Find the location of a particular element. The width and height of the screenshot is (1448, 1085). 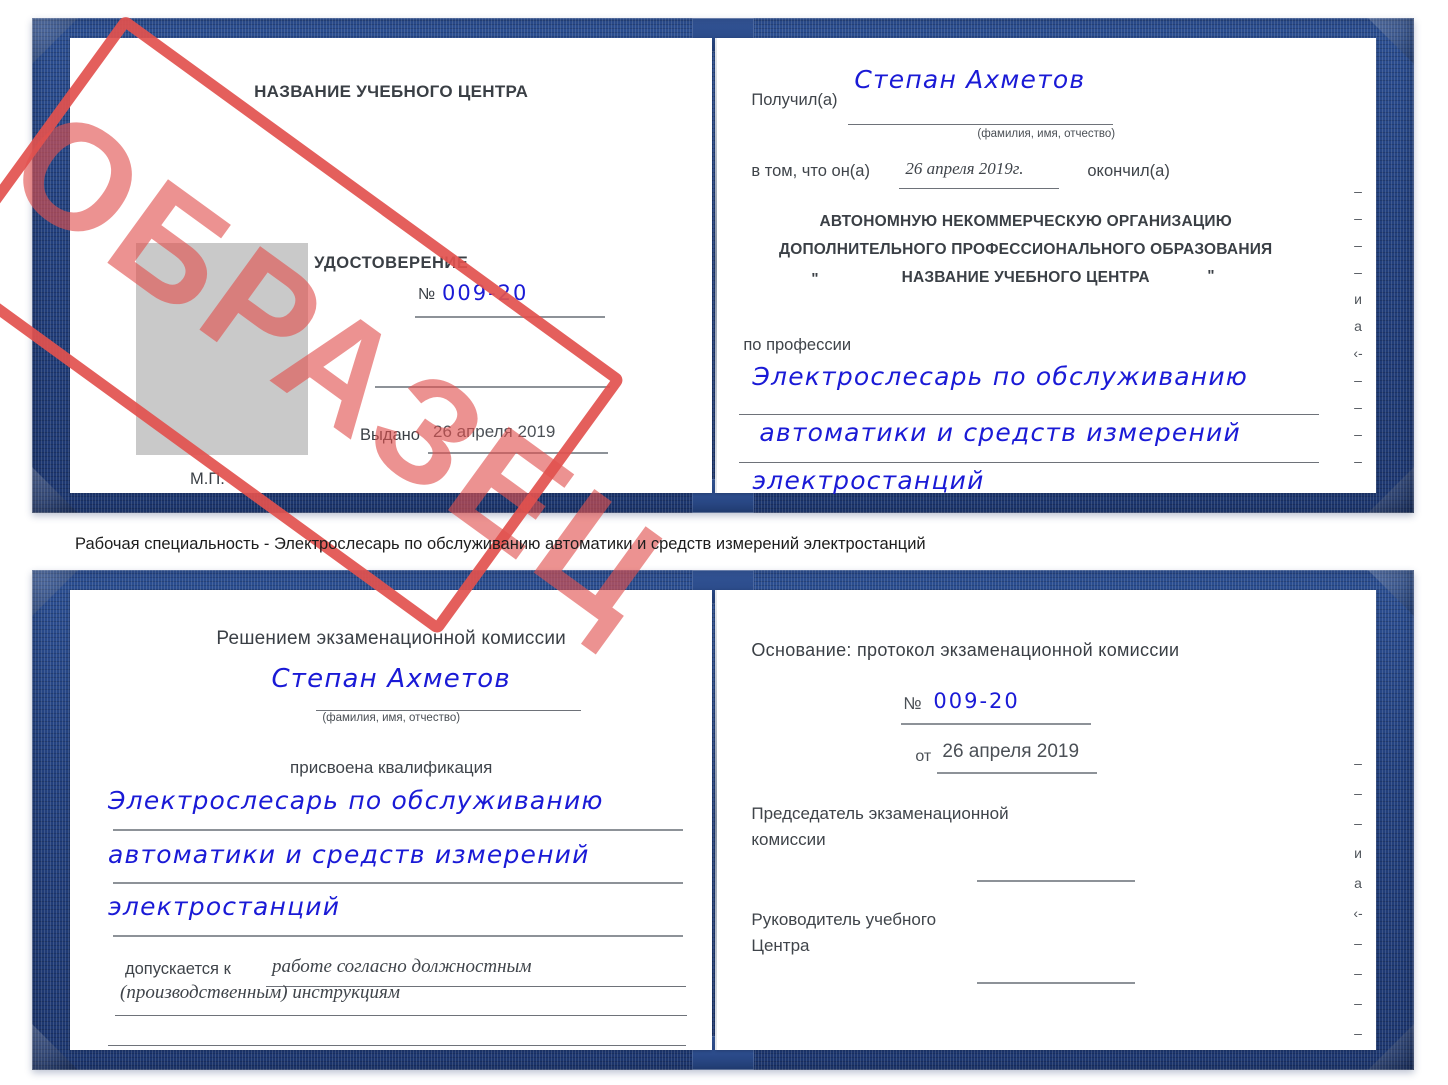

protocol-number-value: 009-20 is located at coordinates (976, 701).